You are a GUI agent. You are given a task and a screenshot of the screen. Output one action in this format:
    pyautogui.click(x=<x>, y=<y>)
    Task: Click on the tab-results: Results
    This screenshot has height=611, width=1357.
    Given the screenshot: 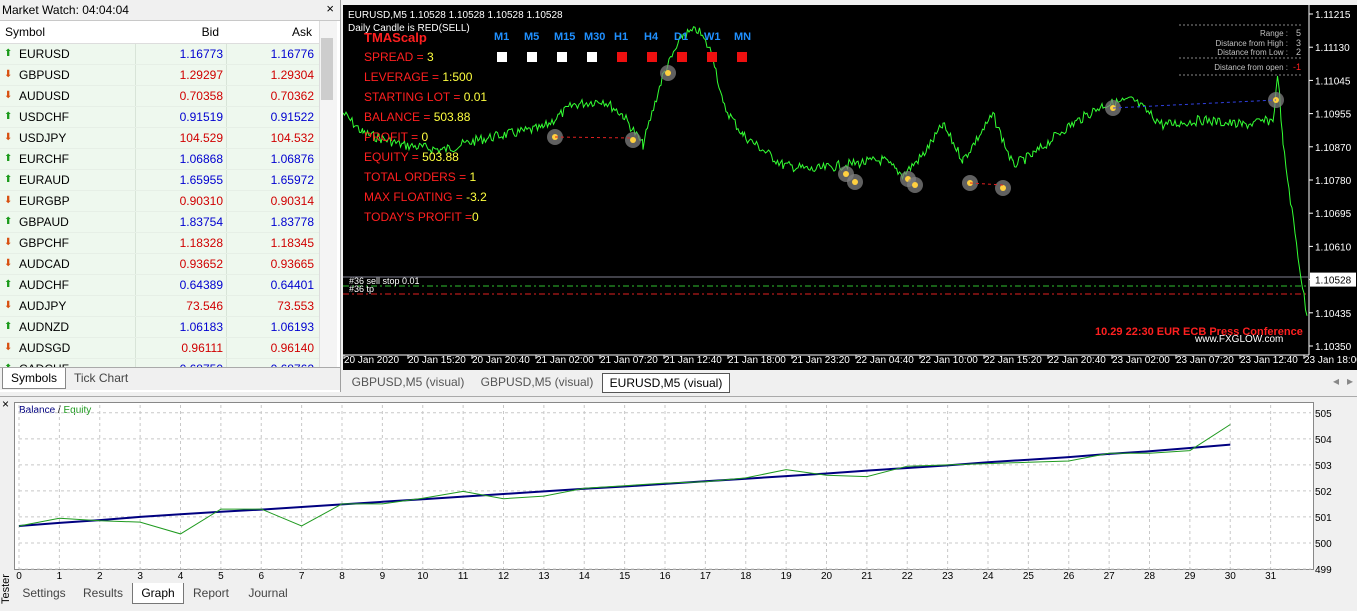 What is the action you would take?
    pyautogui.click(x=103, y=593)
    